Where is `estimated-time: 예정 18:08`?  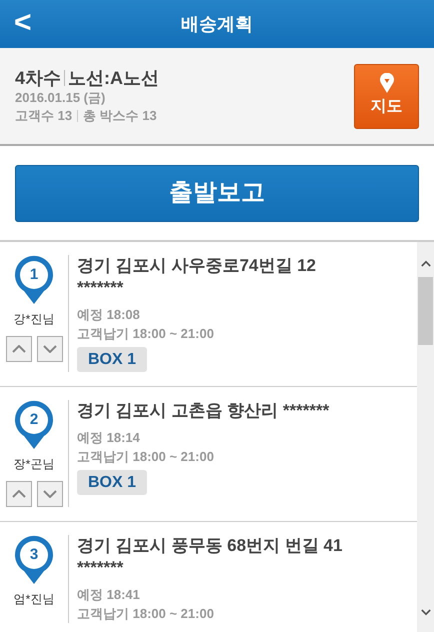
estimated-time: 예정 18:08 is located at coordinates (109, 315).